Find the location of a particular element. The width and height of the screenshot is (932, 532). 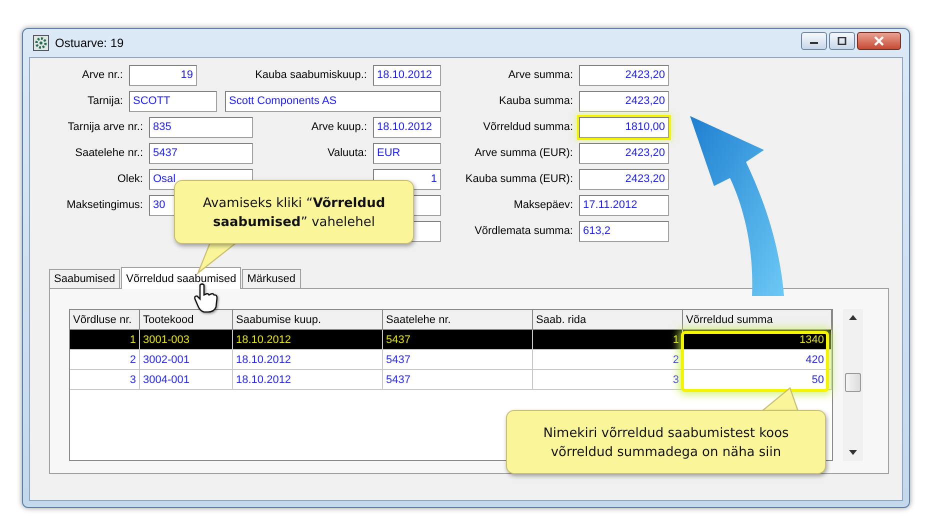

input-field: 1810,00 is located at coordinates (624, 127).